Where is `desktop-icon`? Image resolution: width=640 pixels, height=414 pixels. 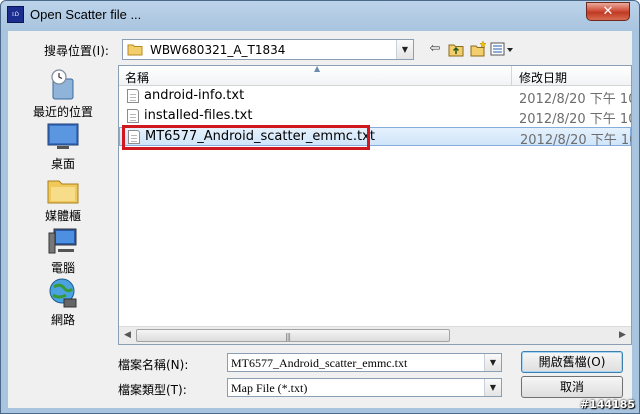 desktop-icon is located at coordinates (63, 136).